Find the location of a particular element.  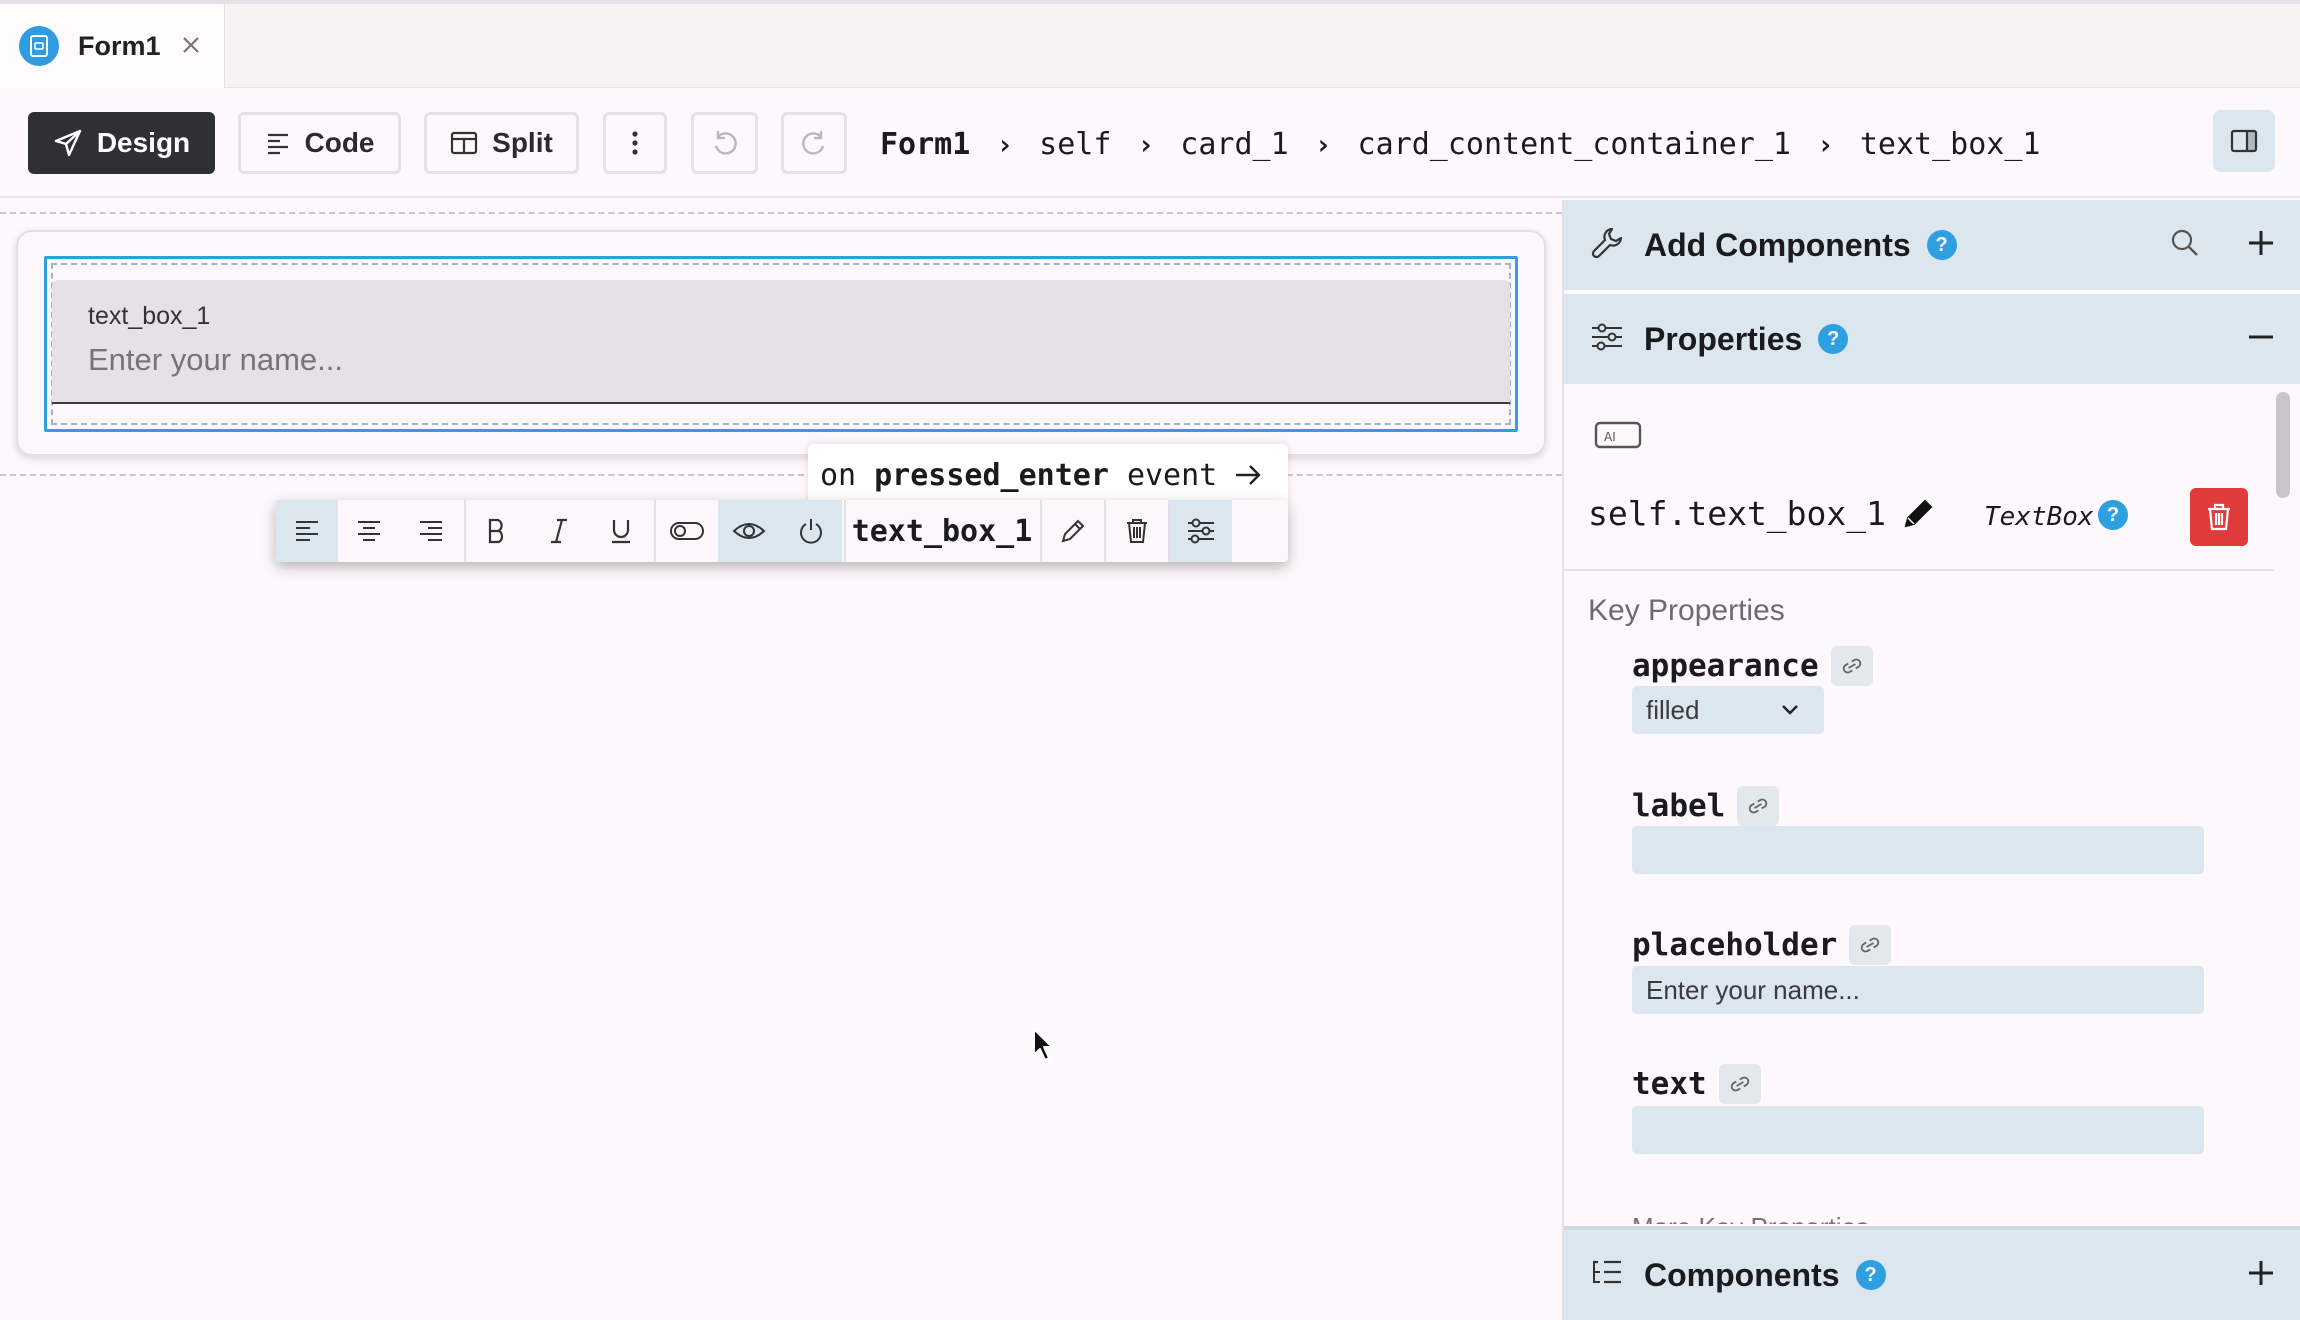

sidebar-panel-icon is located at coordinates (2244, 141).